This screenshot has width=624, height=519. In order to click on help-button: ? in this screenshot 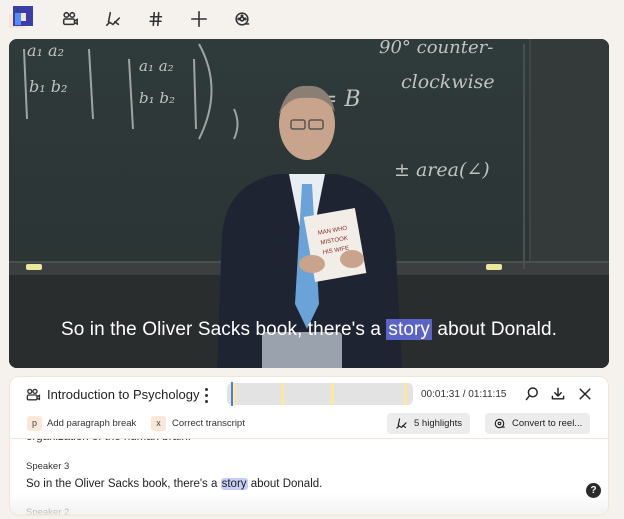, I will do `click(593, 490)`.